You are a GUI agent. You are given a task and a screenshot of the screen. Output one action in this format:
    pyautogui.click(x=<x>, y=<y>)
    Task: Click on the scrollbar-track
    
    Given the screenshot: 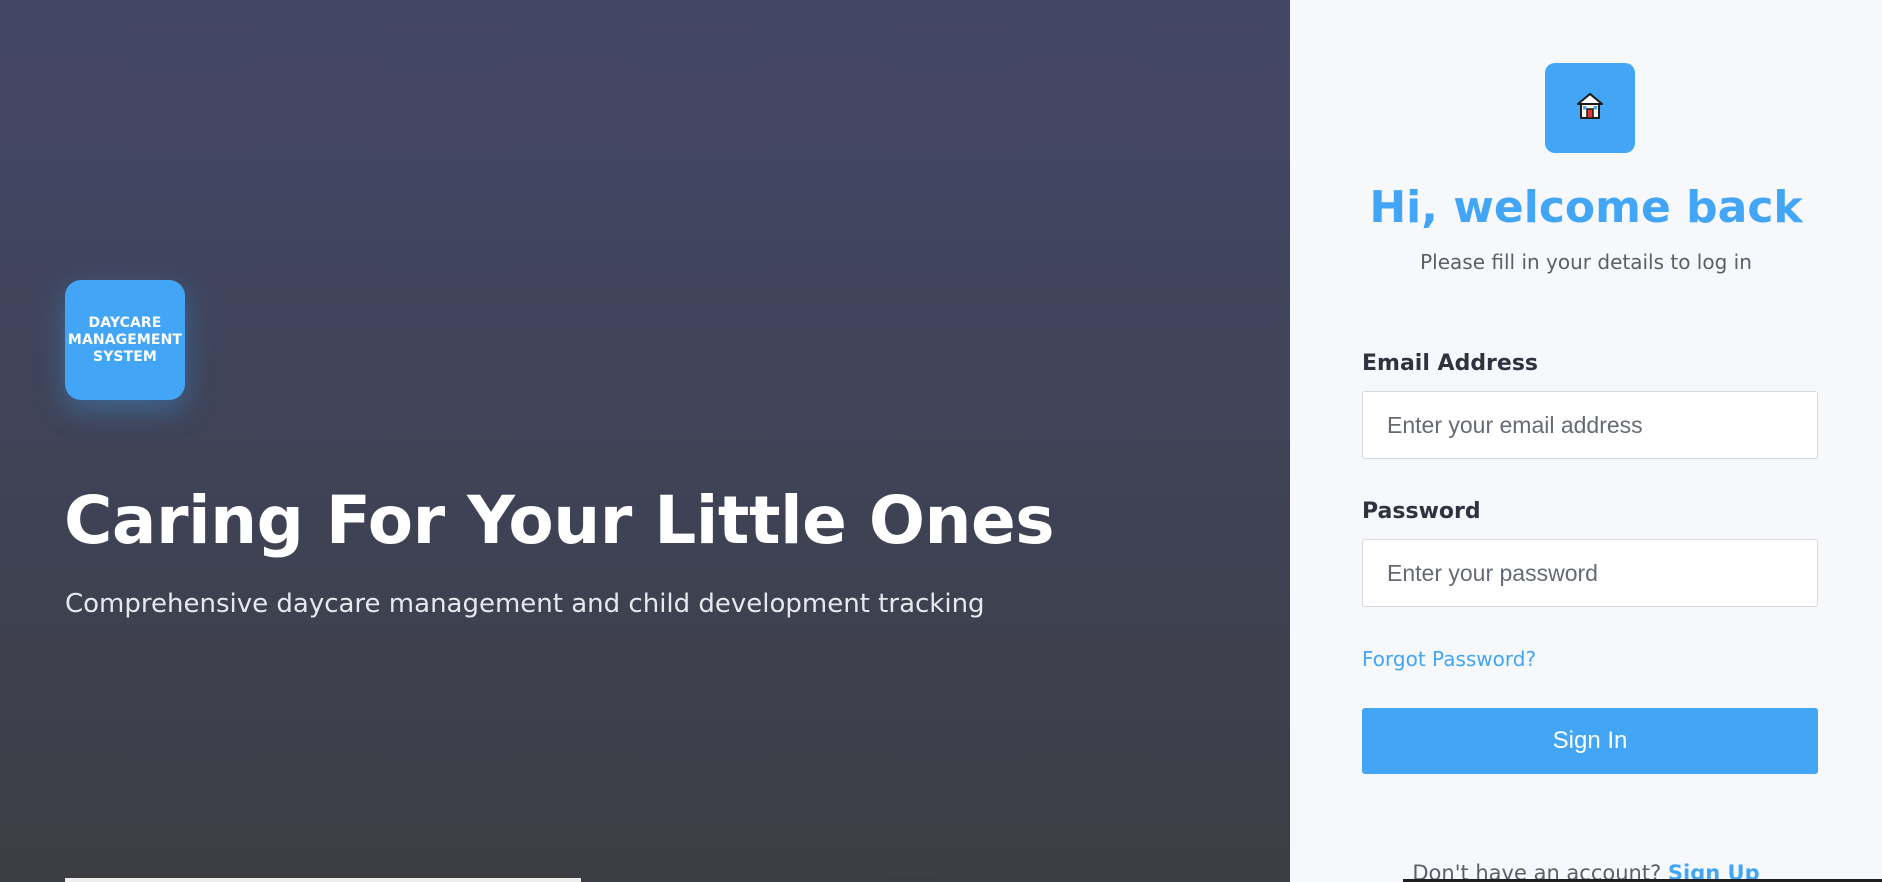 What is the action you would take?
    pyautogui.click(x=323, y=880)
    